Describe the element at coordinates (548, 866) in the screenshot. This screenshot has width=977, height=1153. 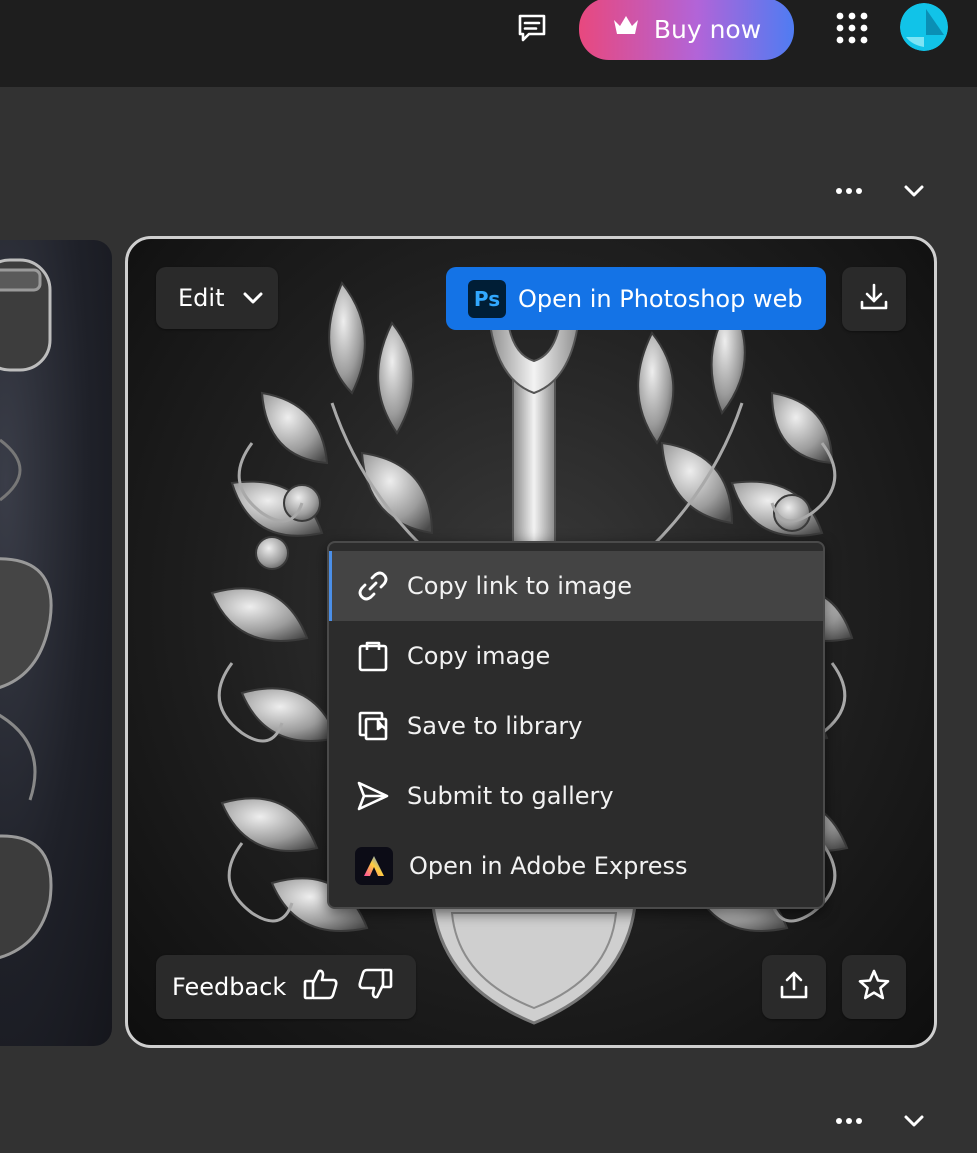
I see `menu-item-label: Open in Adobe Express` at that location.